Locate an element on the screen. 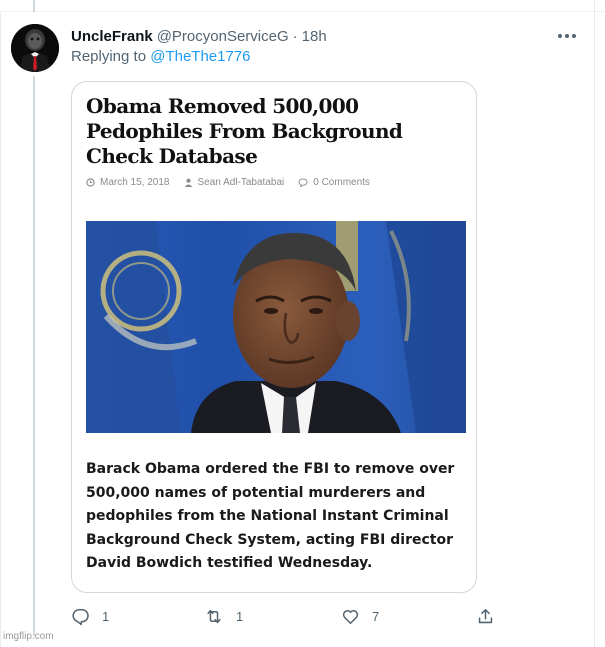  comment-icon is located at coordinates (303, 182).